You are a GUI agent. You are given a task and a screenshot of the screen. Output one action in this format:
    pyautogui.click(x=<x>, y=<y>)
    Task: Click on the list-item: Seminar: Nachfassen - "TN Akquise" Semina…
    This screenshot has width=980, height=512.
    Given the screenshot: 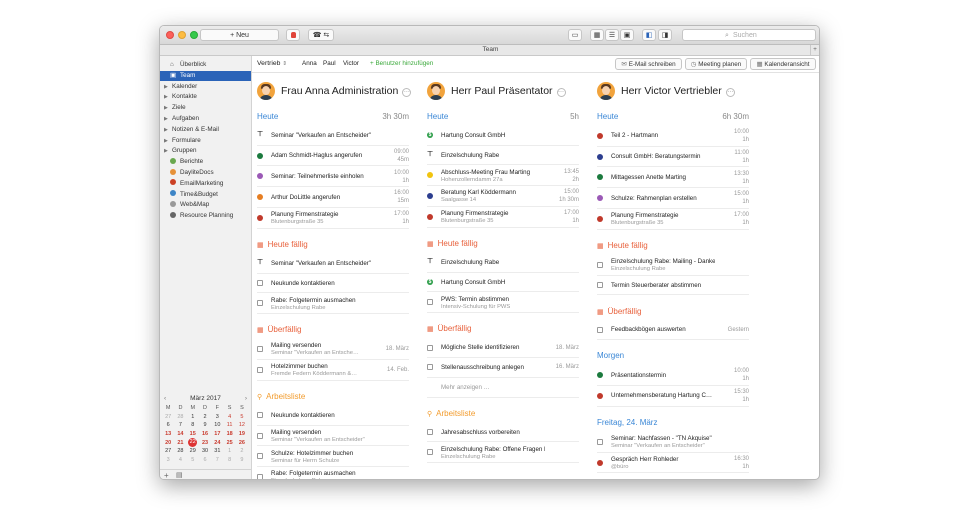 What is the action you would take?
    pyautogui.click(x=673, y=443)
    